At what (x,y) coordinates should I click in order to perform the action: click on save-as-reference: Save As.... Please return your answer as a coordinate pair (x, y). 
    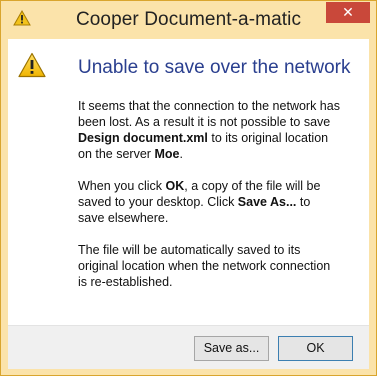
    Looking at the image, I should click on (267, 202).